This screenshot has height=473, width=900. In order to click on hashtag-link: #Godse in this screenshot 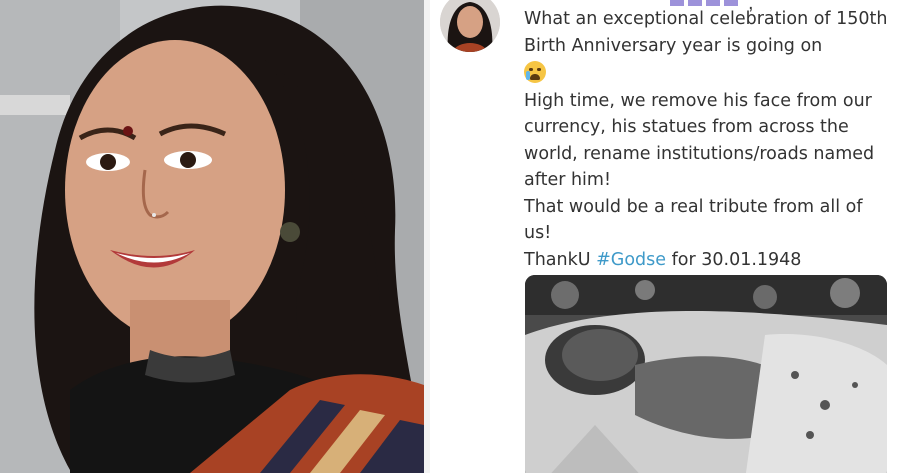, I will do `click(631, 260)`.